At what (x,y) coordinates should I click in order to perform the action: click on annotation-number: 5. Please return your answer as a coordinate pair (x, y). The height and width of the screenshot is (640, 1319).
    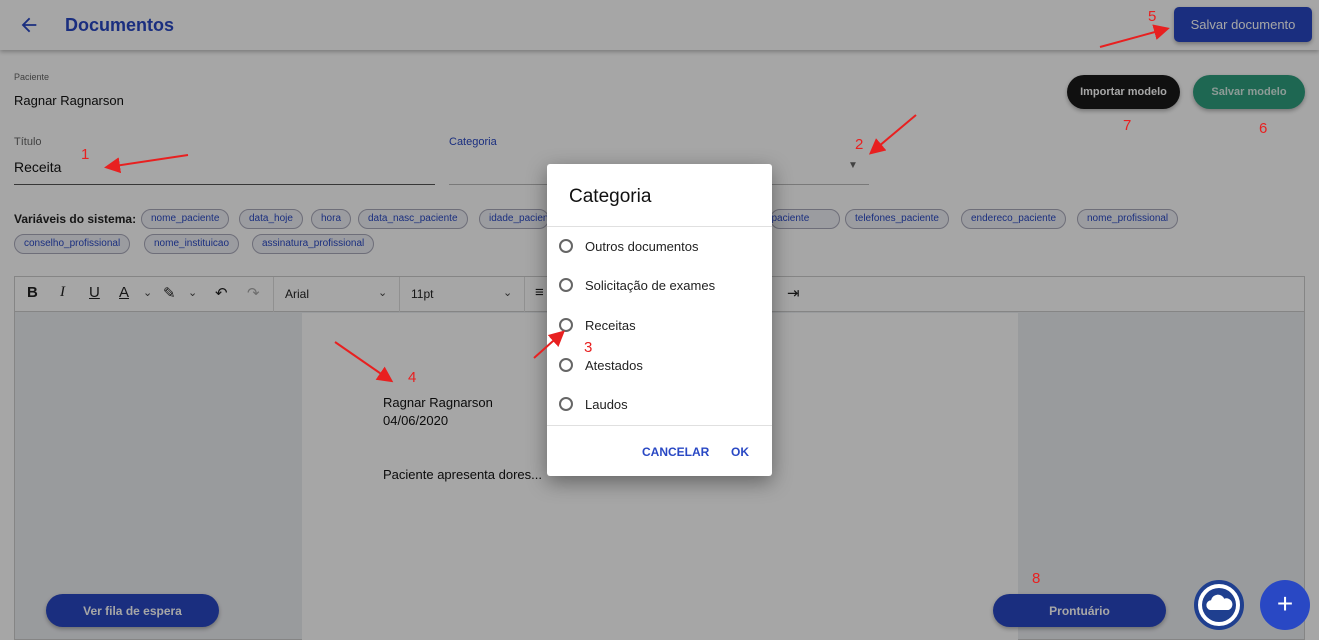
    Looking at the image, I should click on (1152, 16).